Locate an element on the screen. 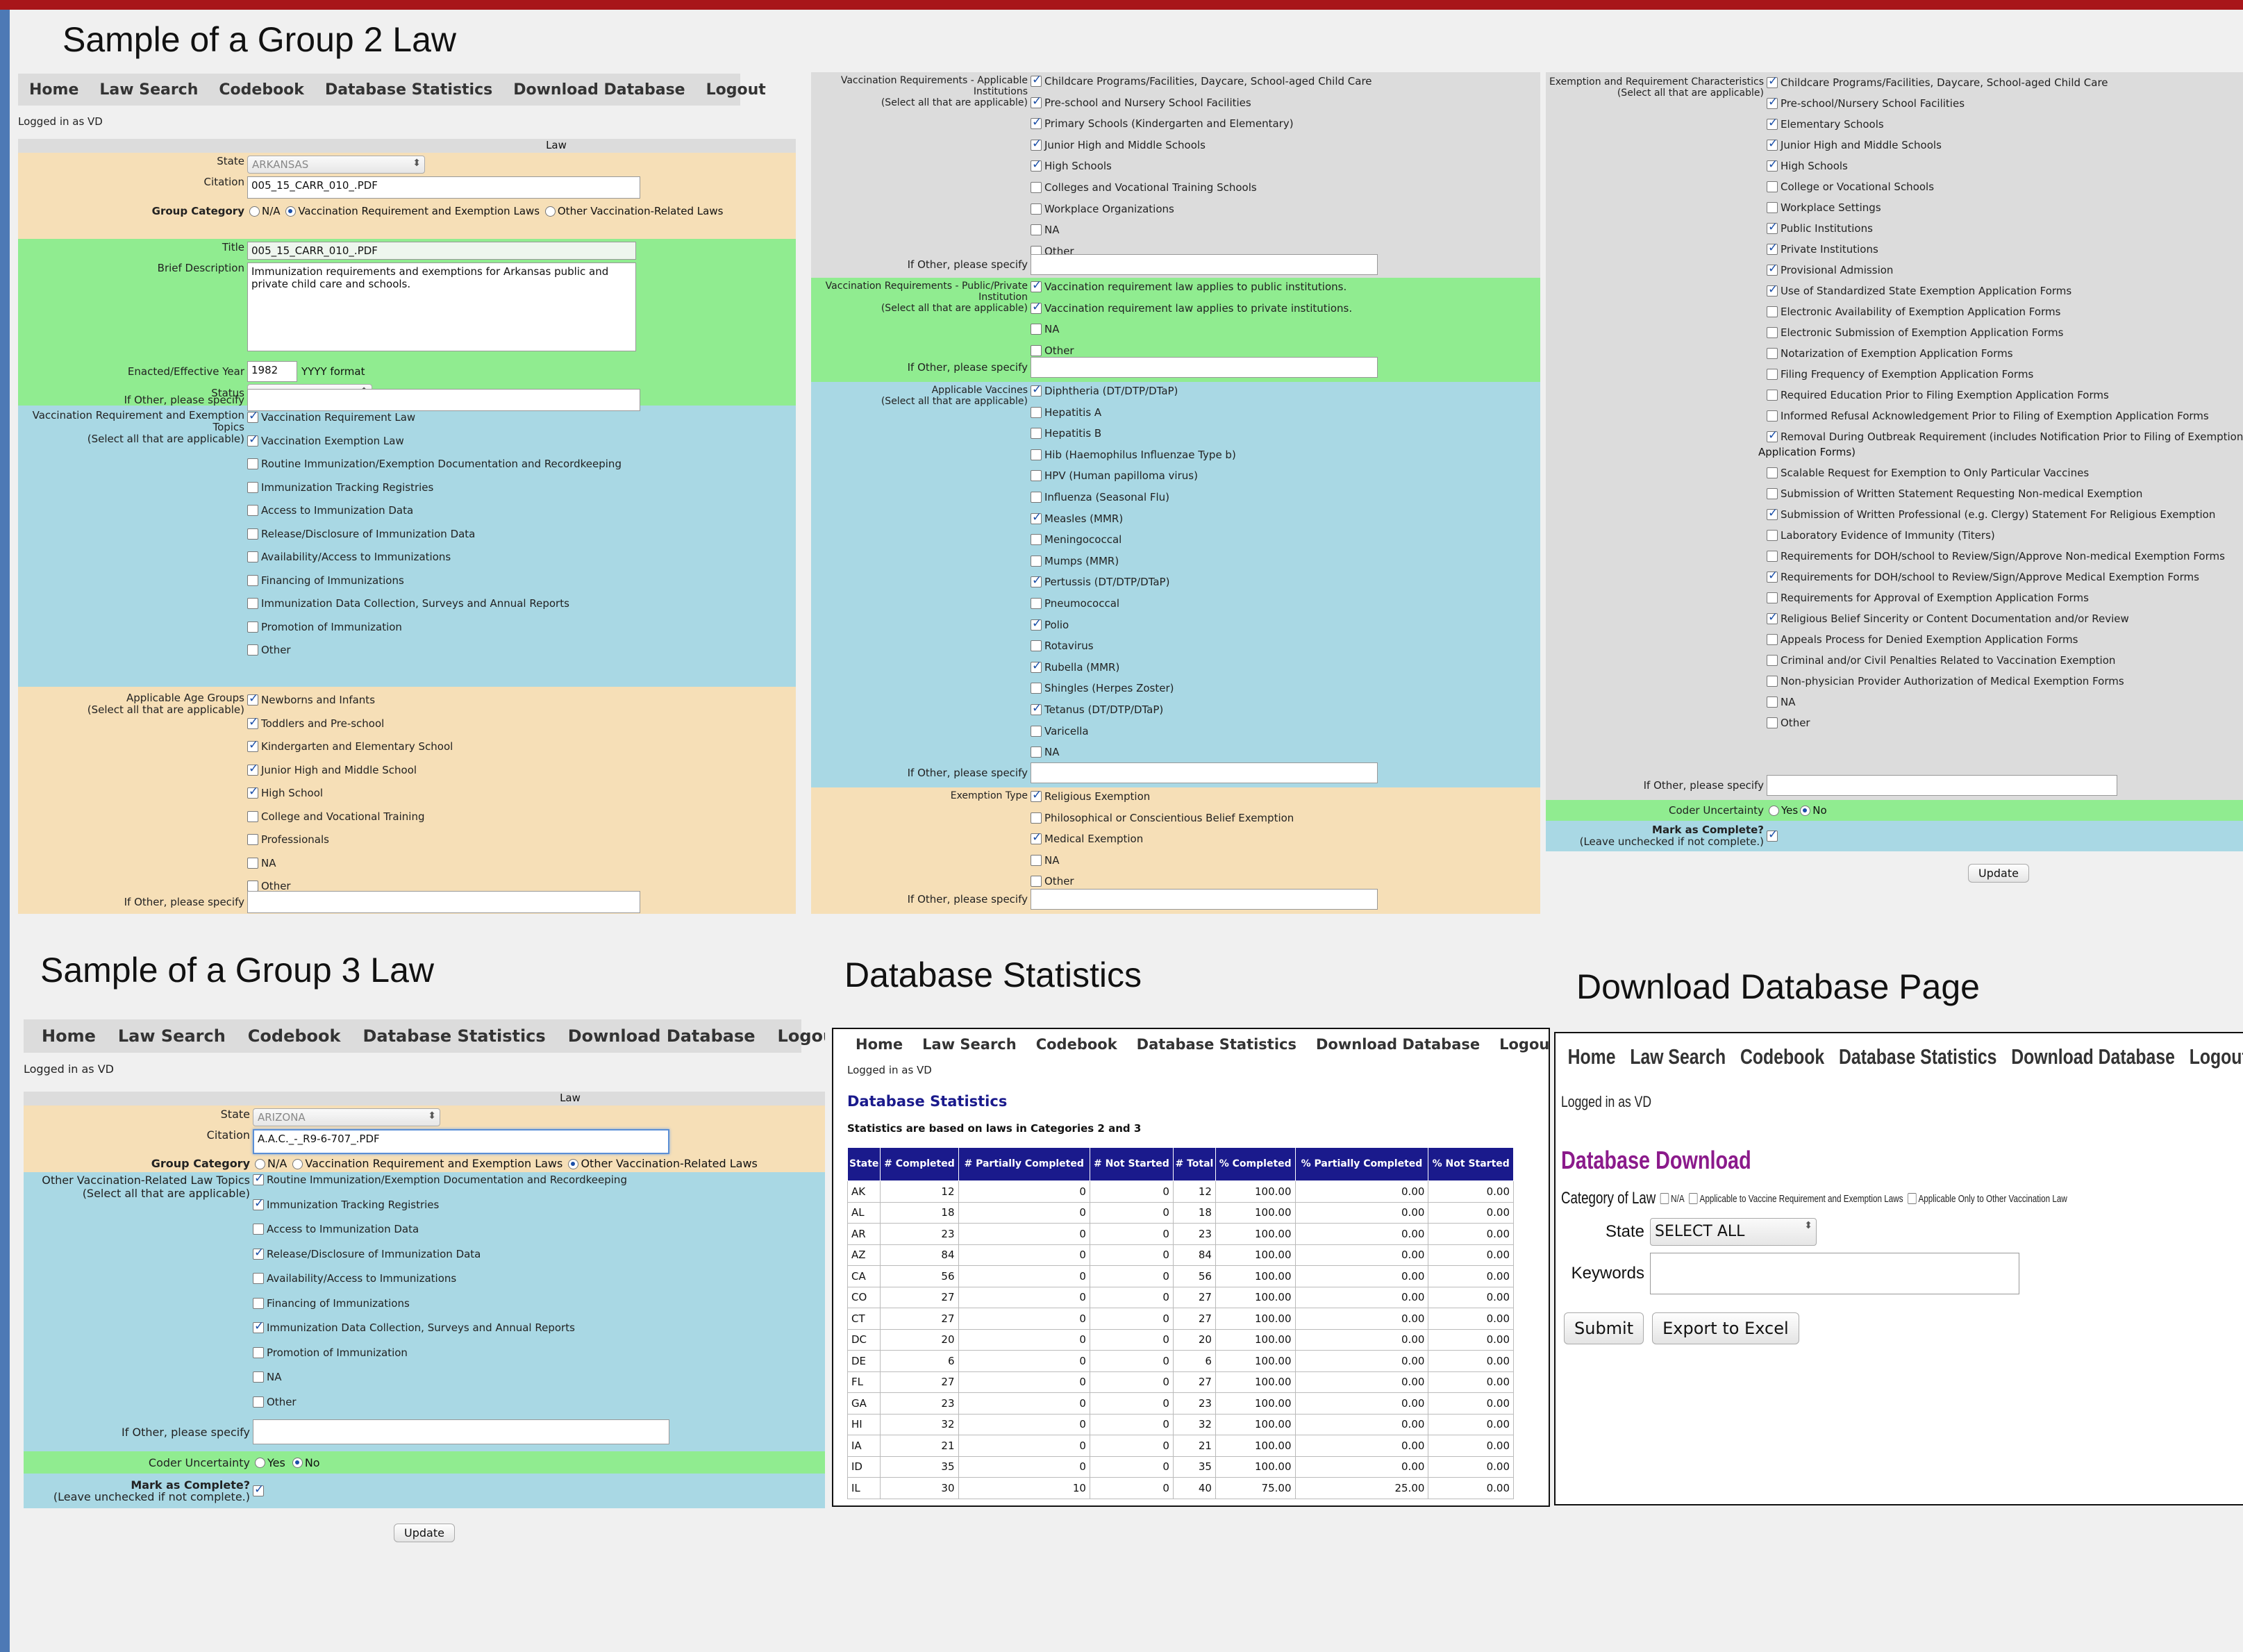 This screenshot has height=1652, width=2243. topic-item: Promotion of Immunization is located at coordinates (440, 1352).